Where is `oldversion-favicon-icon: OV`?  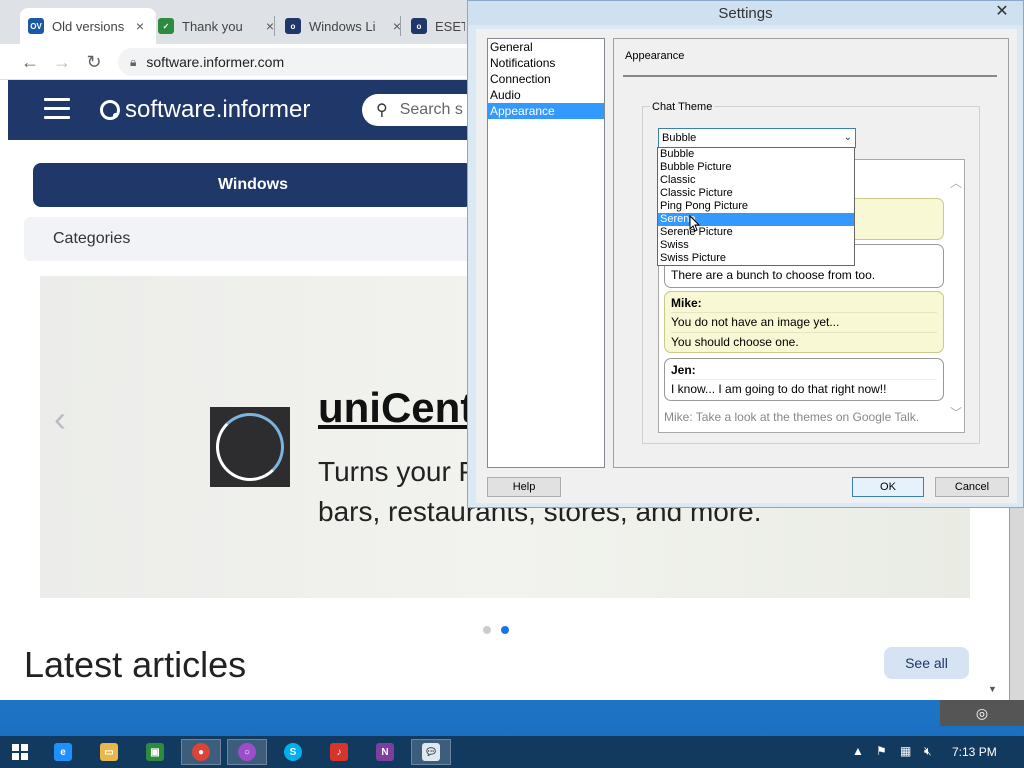
oldversion-favicon-icon: OV is located at coordinates (36, 26).